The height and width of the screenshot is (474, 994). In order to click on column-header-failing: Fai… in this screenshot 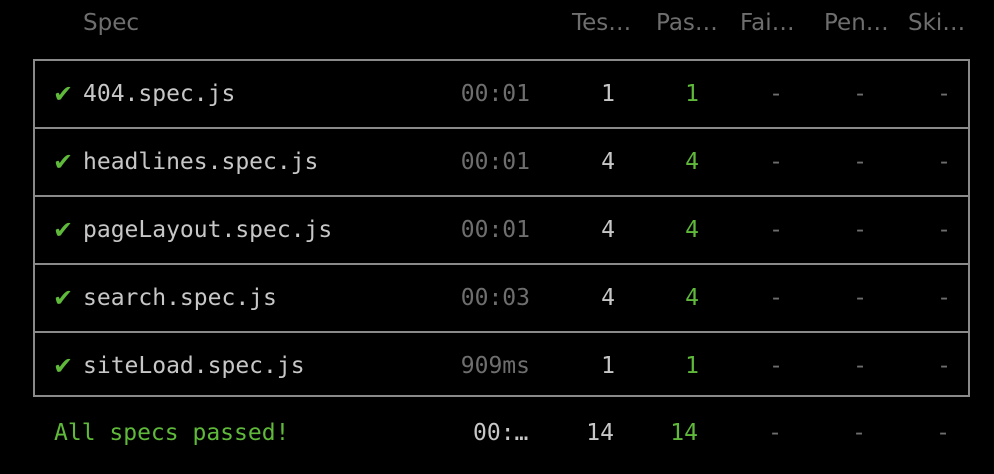, I will do `click(767, 23)`.